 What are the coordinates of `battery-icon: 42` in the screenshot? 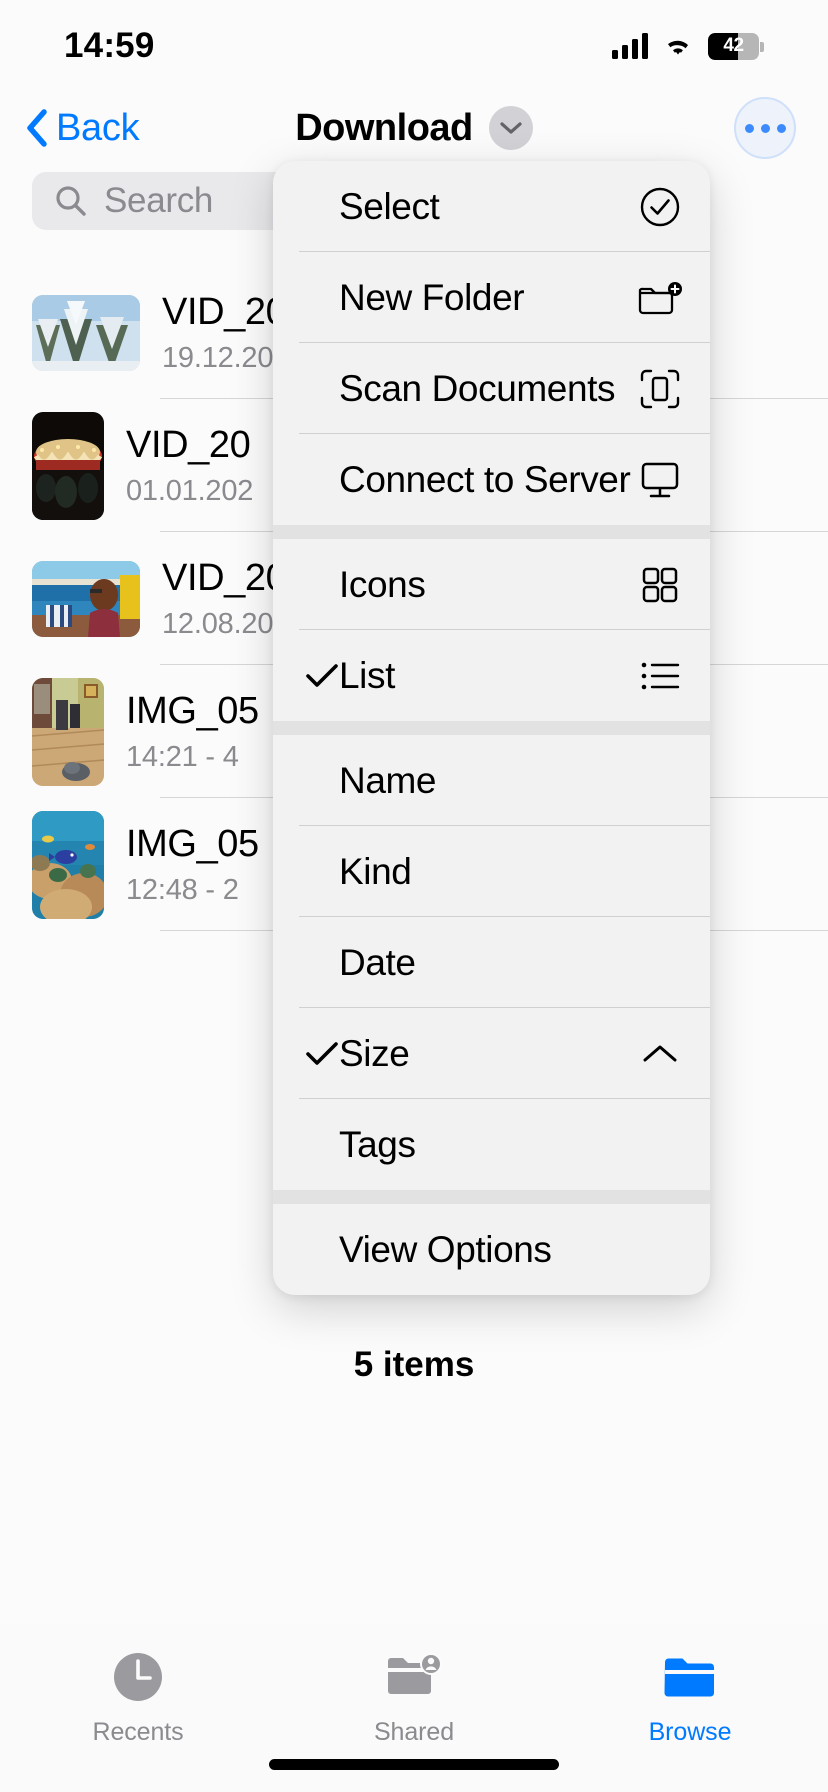 It's located at (736, 46).